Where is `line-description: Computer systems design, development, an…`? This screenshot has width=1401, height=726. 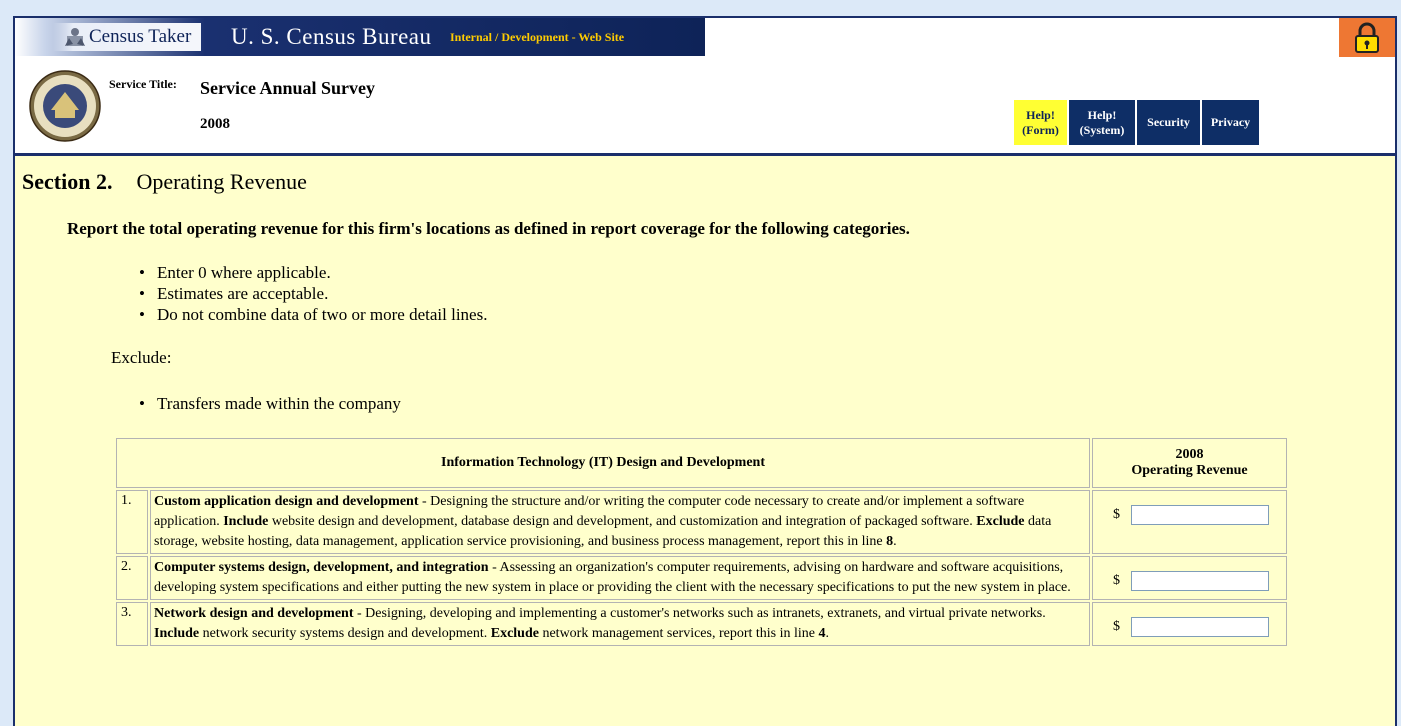 line-description: Computer systems design, development, an… is located at coordinates (620, 578).